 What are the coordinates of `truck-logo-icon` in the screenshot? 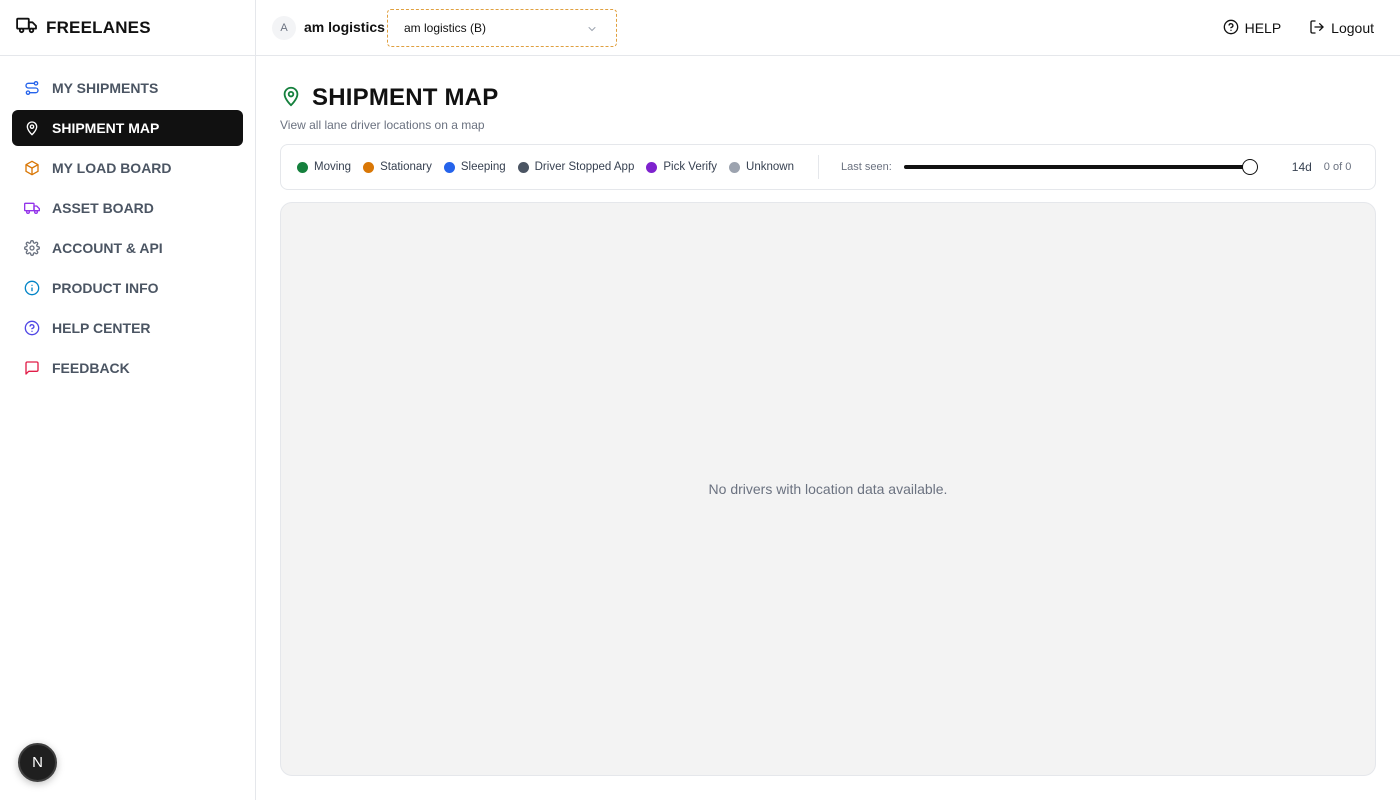 It's located at (27, 27).